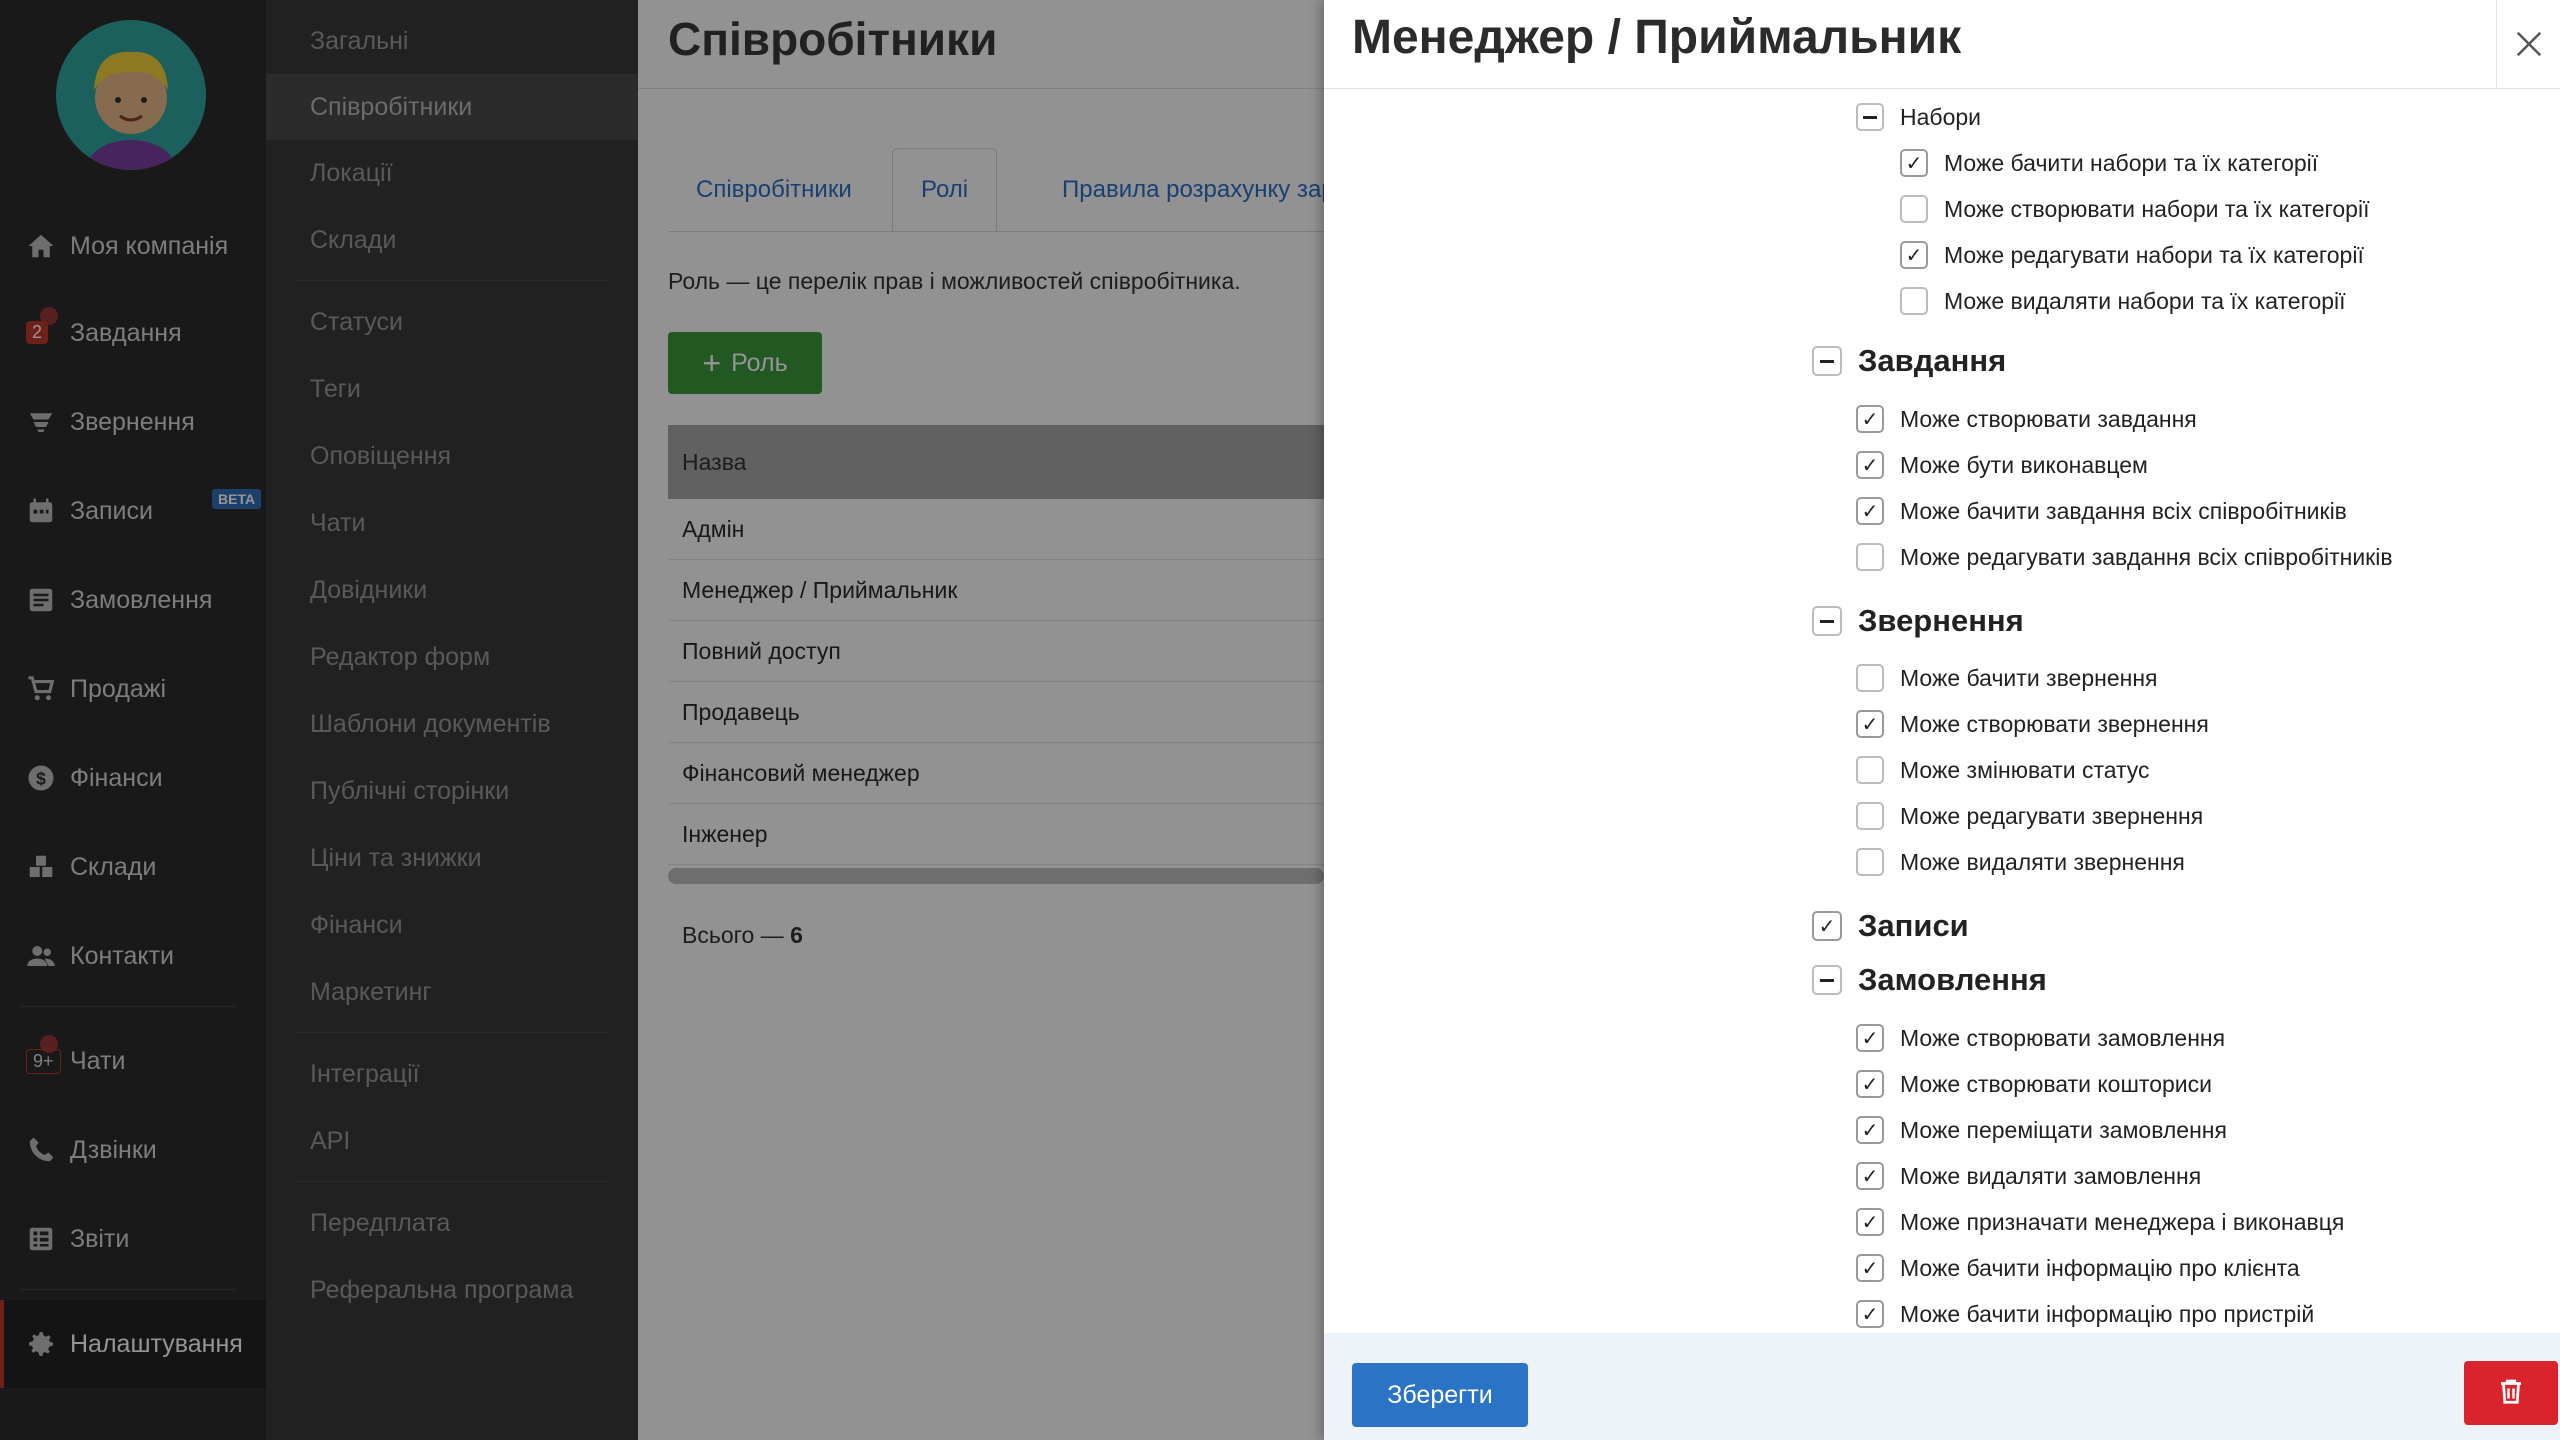 The height and width of the screenshot is (1440, 2560). I want to click on permission-label: Може видаляти набори та їх категорії, so click(2145, 300).